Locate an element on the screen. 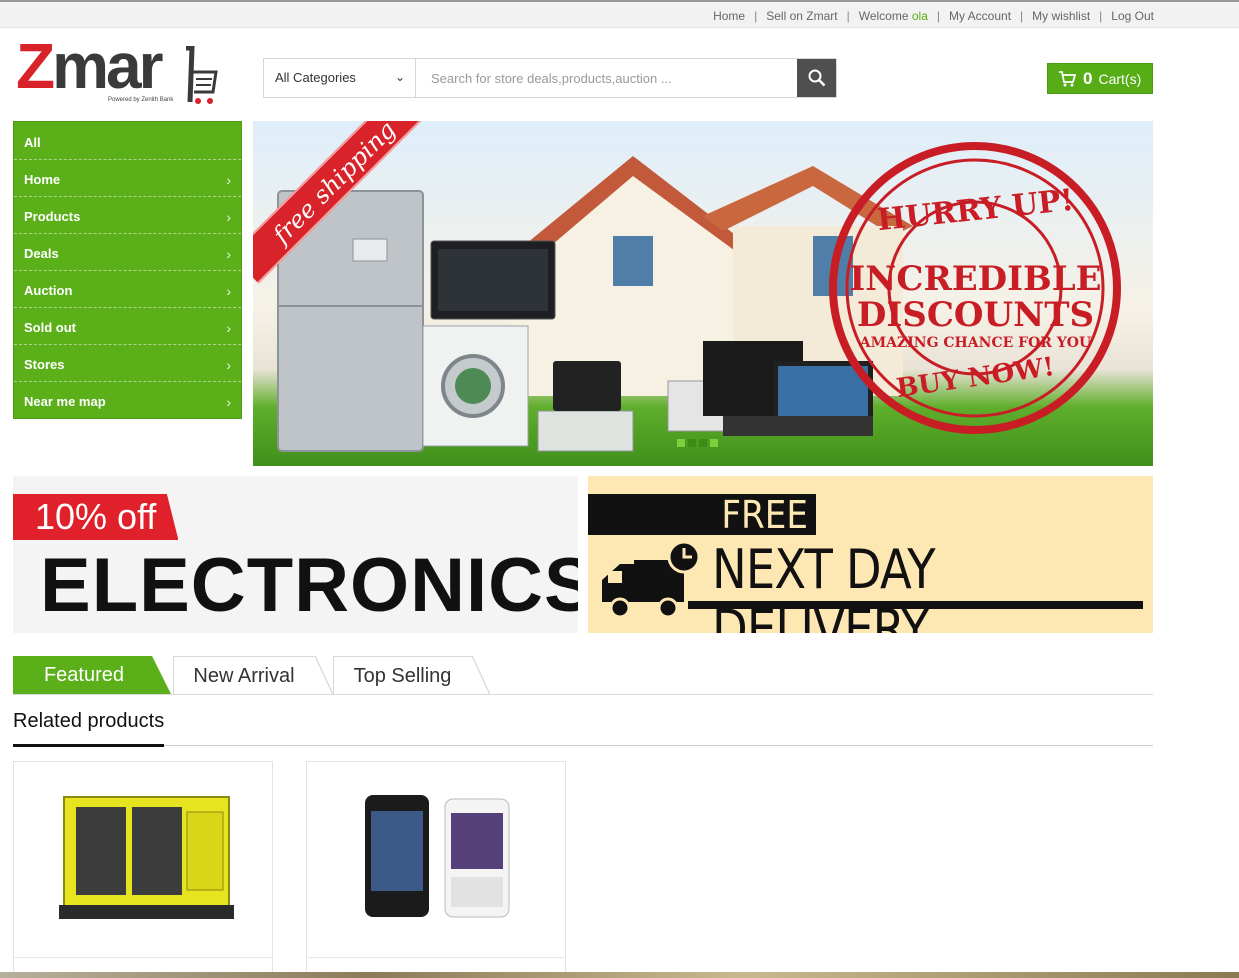 This screenshot has width=1239, height=978. sidebar-item-label: All is located at coordinates (32, 142).